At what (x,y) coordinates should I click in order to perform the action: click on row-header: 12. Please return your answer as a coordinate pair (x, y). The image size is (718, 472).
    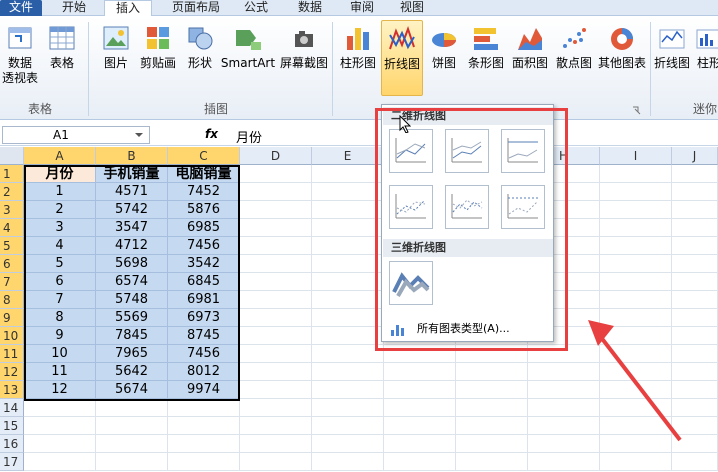
    Looking at the image, I should click on (12, 372).